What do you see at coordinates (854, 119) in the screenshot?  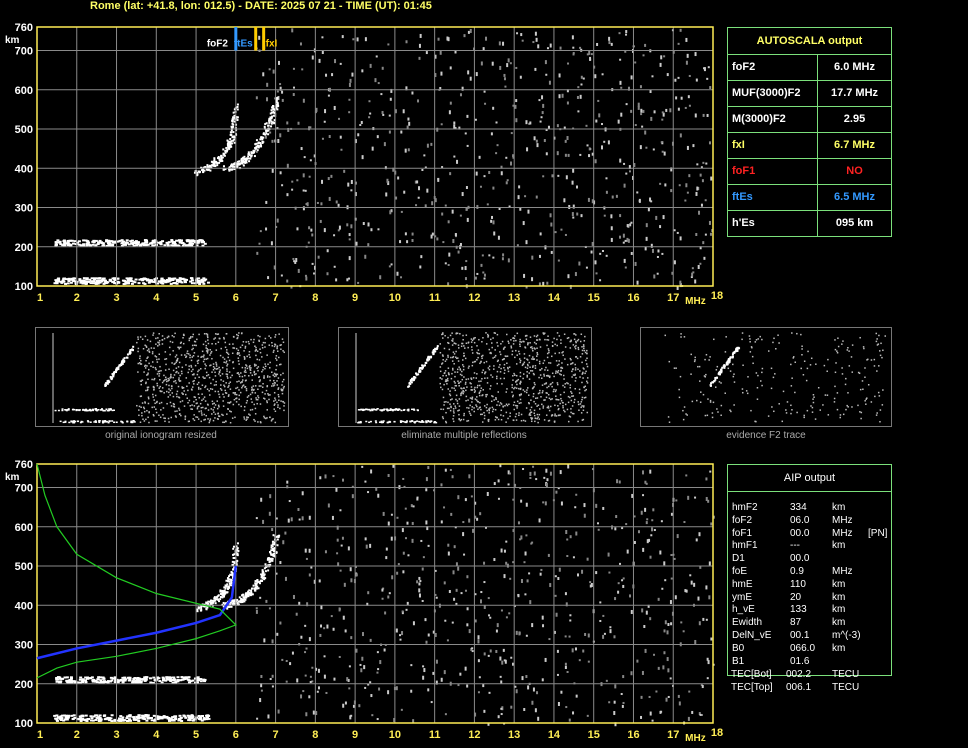 I see `autoscala-value: 2.95` at bounding box center [854, 119].